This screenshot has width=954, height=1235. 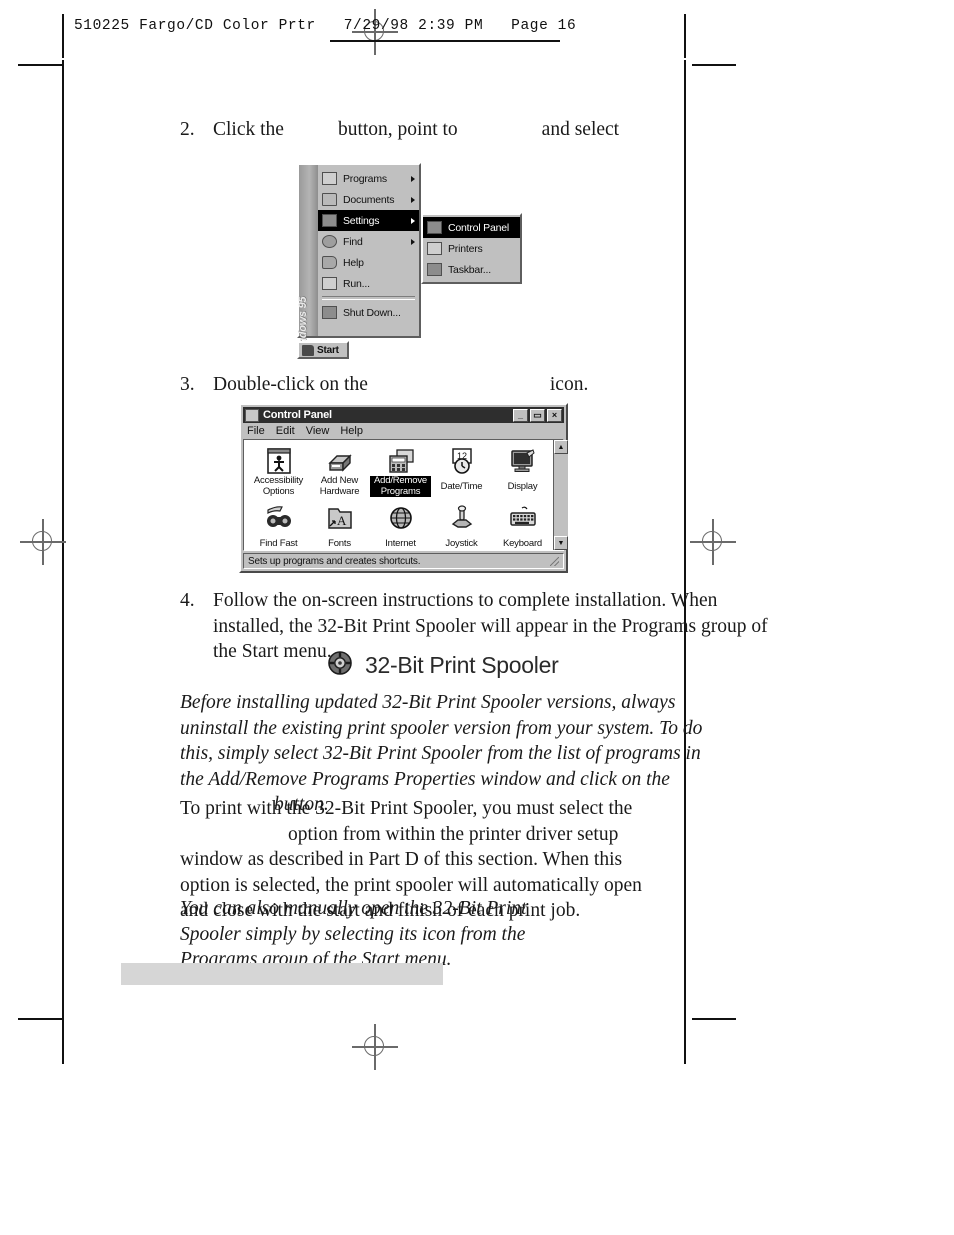 I want to click on display-icon, so click(x=522, y=461).